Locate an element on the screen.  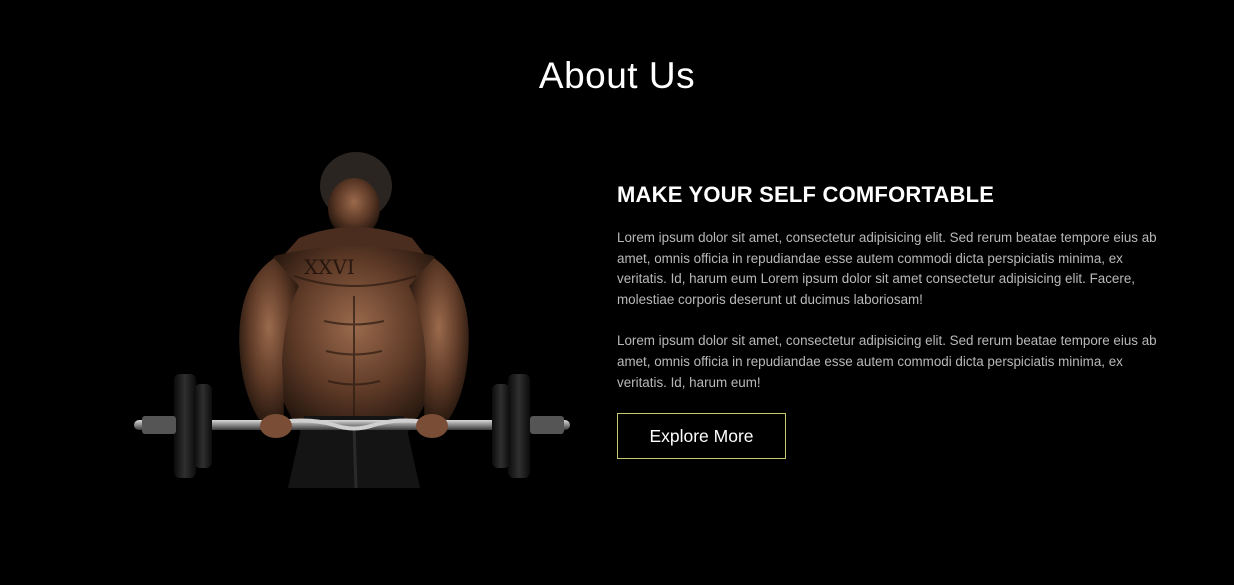
section-title: About Us is located at coordinates (617, 75).